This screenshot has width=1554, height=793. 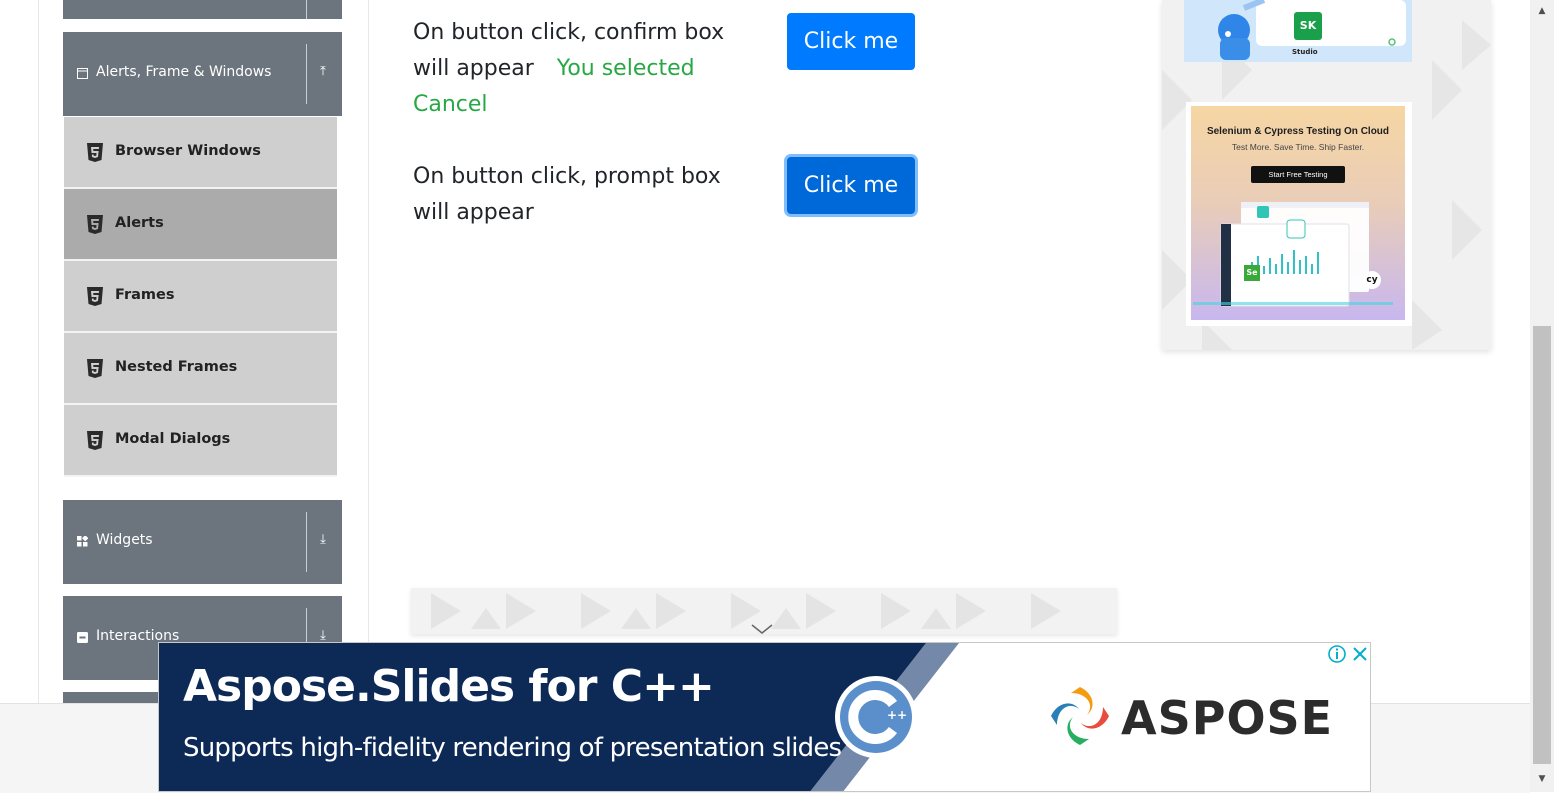 I want to click on prompt-description-line1: On button click, prompt box, so click(x=567, y=176).